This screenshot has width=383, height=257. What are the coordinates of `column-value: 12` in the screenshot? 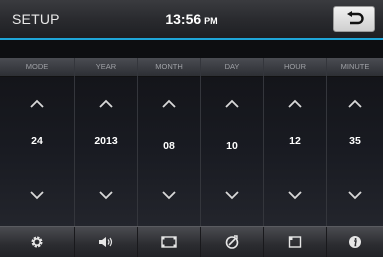 It's located at (295, 141).